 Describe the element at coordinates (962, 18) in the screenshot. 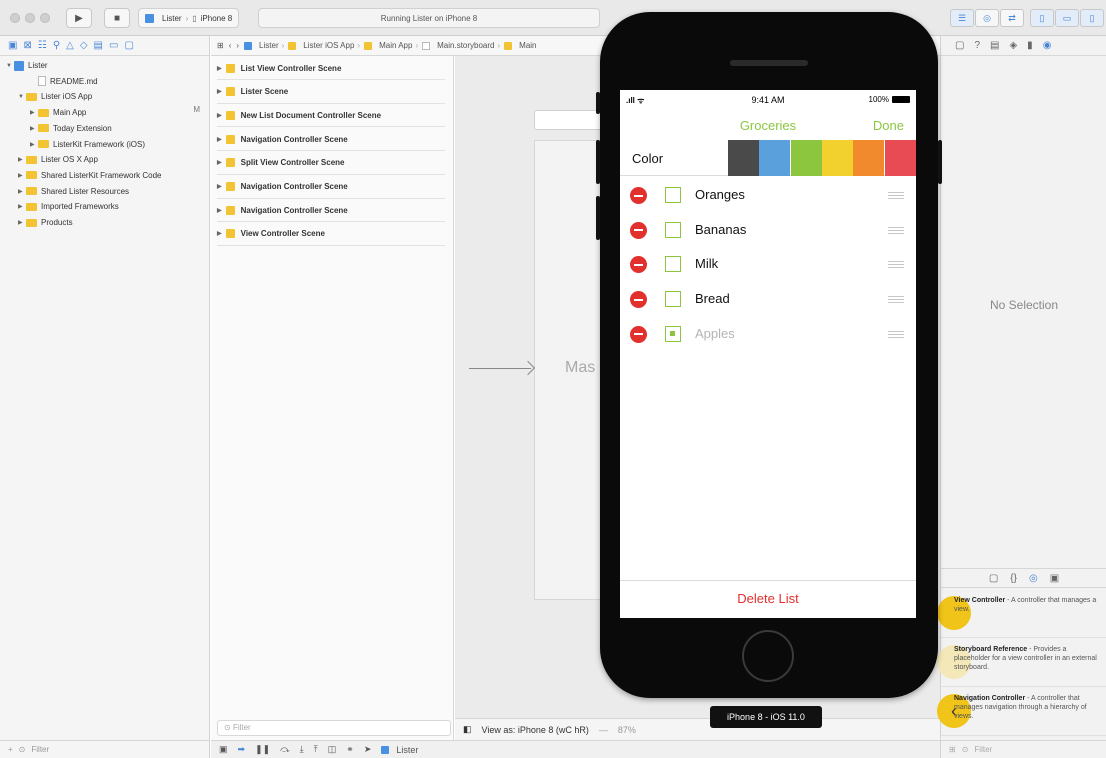

I see `standard-editor-button: ☰` at that location.